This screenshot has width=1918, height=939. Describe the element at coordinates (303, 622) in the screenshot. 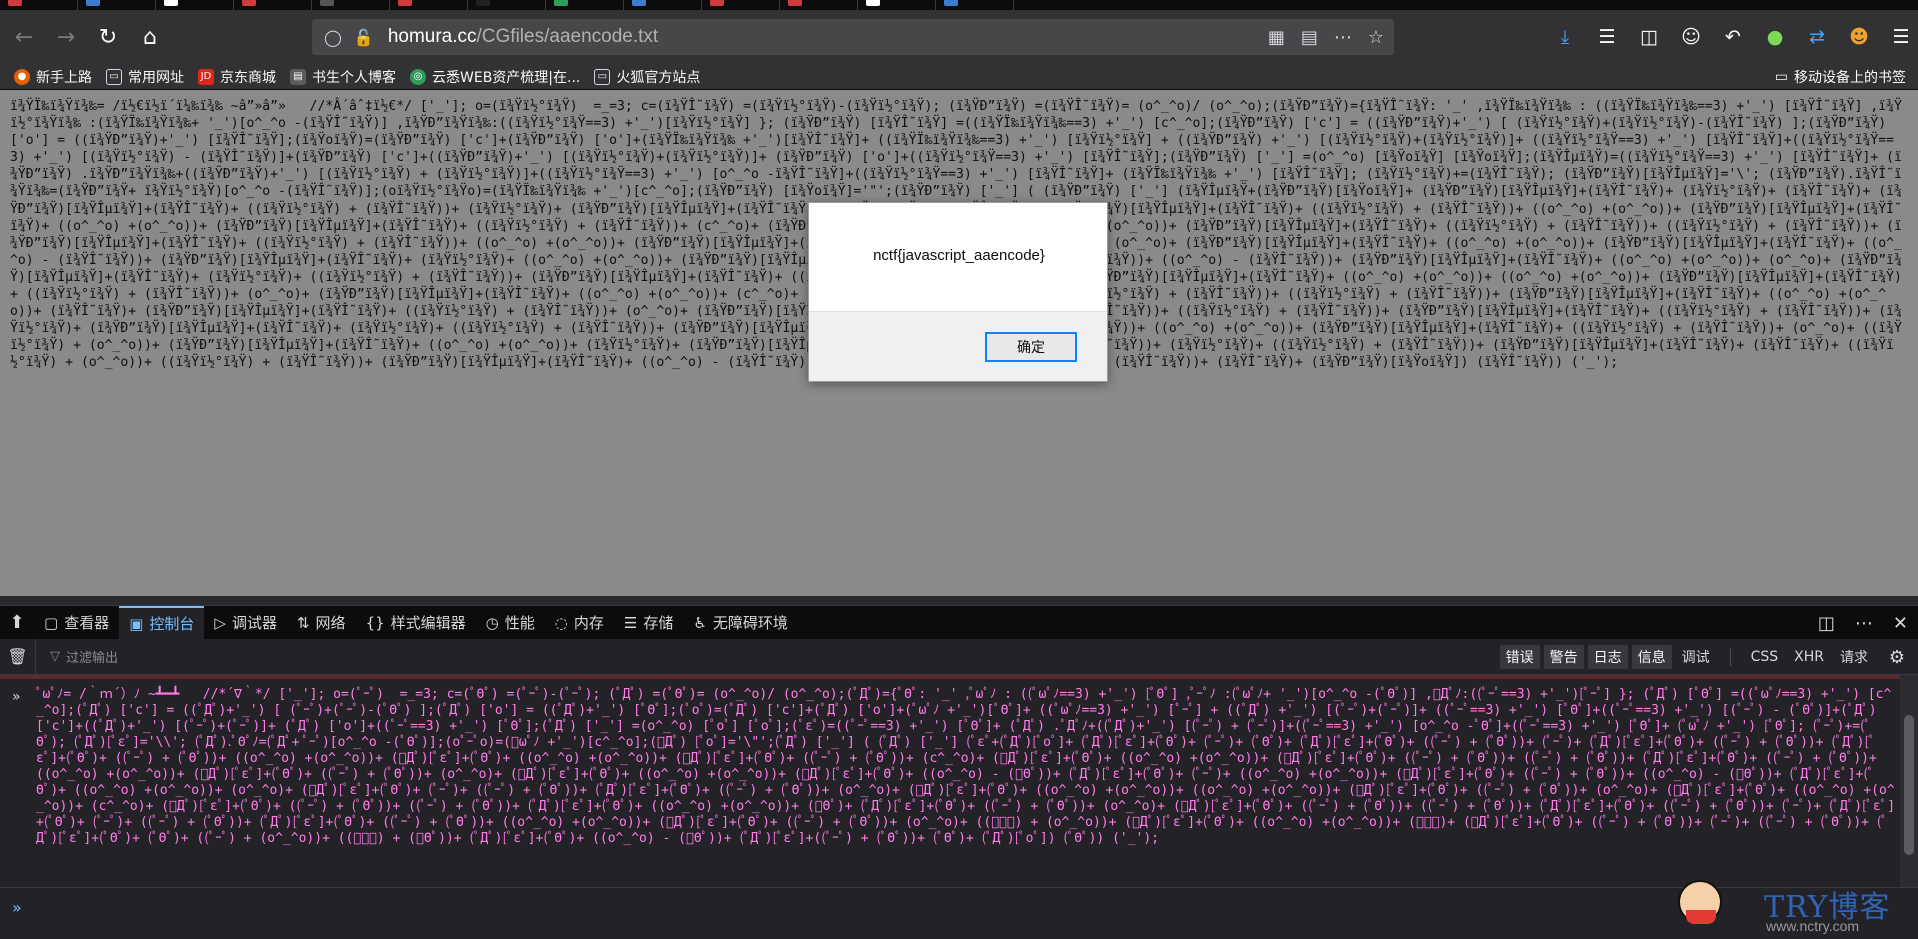

I see `network-icon: ⇅` at that location.